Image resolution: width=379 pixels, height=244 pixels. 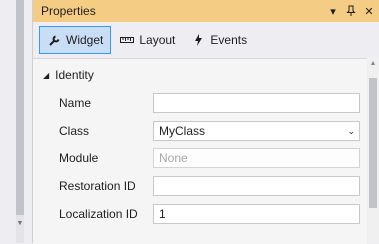 I want to click on tab-layout: Layout, so click(x=147, y=40).